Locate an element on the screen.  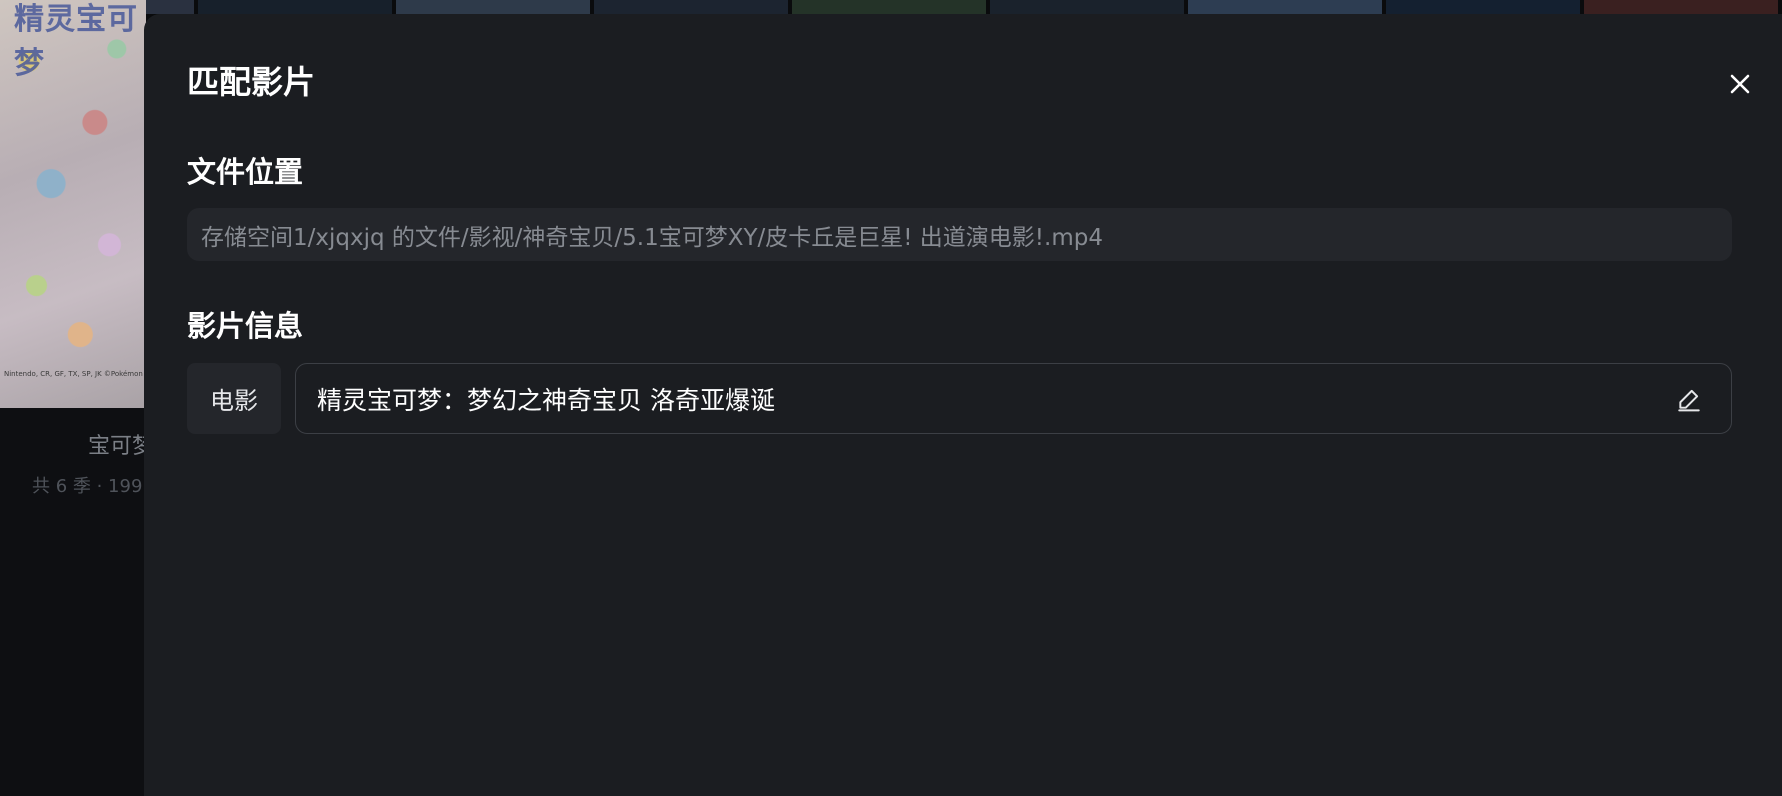
close-button is located at coordinates (1740, 84).